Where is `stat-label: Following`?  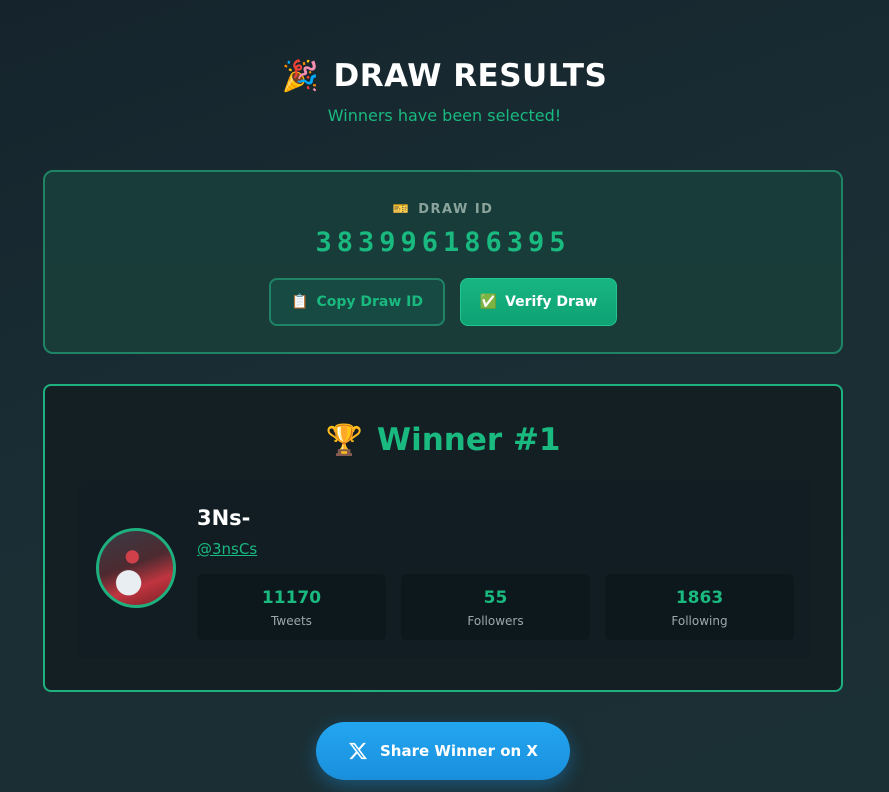 stat-label: Following is located at coordinates (699, 621).